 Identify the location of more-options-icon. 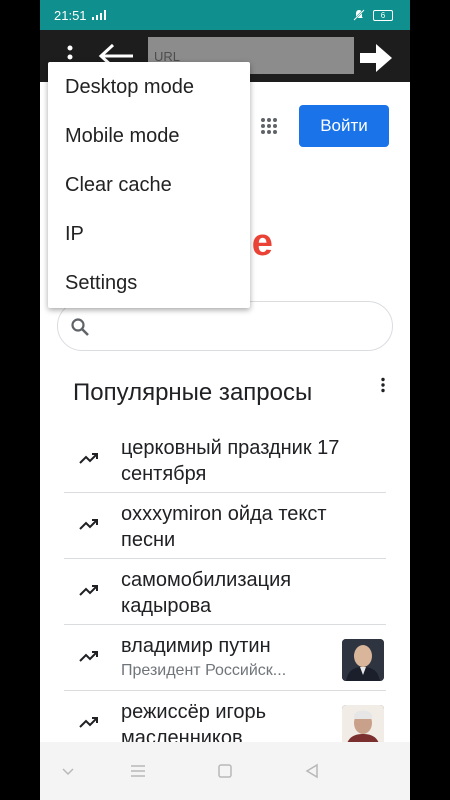
(383, 385).